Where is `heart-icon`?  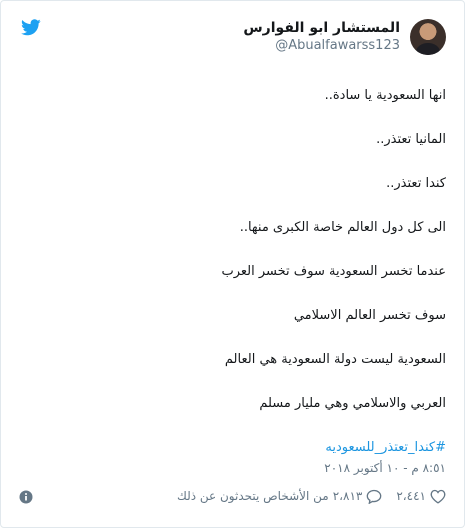 heart-icon is located at coordinates (438, 496).